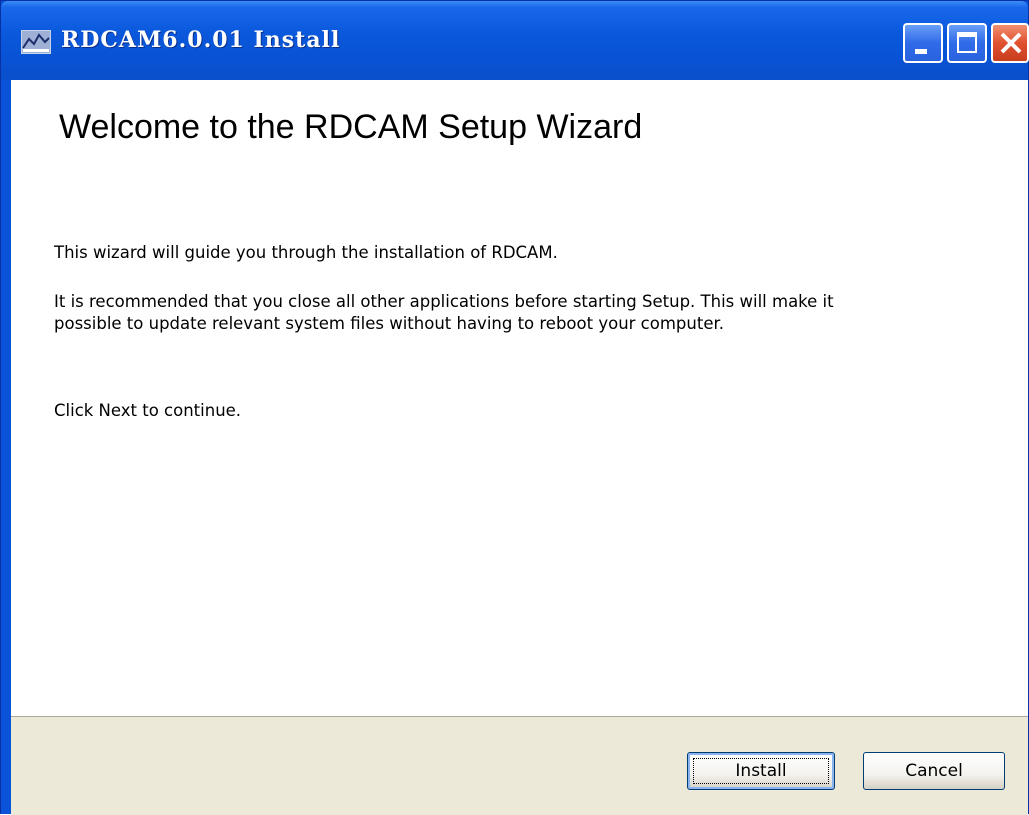  What do you see at coordinates (148, 410) in the screenshot?
I see `continue-instruction-text: Click Next to continue.` at bounding box center [148, 410].